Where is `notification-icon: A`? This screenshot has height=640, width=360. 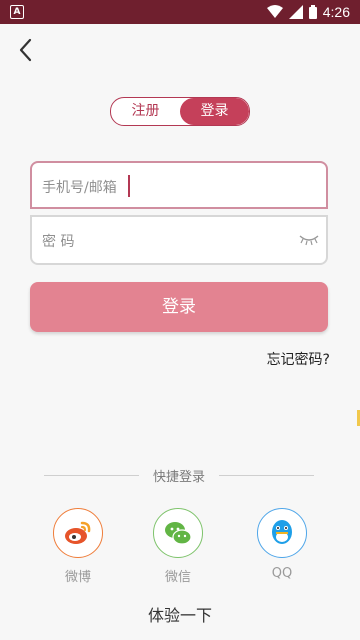
notification-icon: A is located at coordinates (17, 12).